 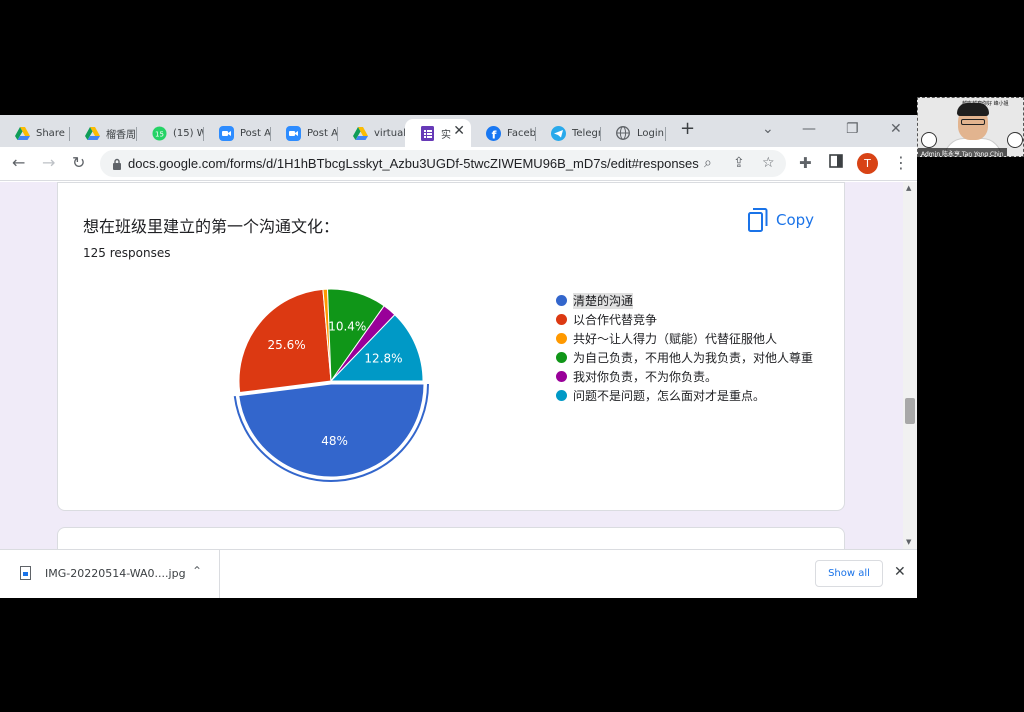 What do you see at coordinates (693, 358) in the screenshot?
I see `legend-label: 为自己负责，不用他人为我负责，对他人尊重` at bounding box center [693, 358].